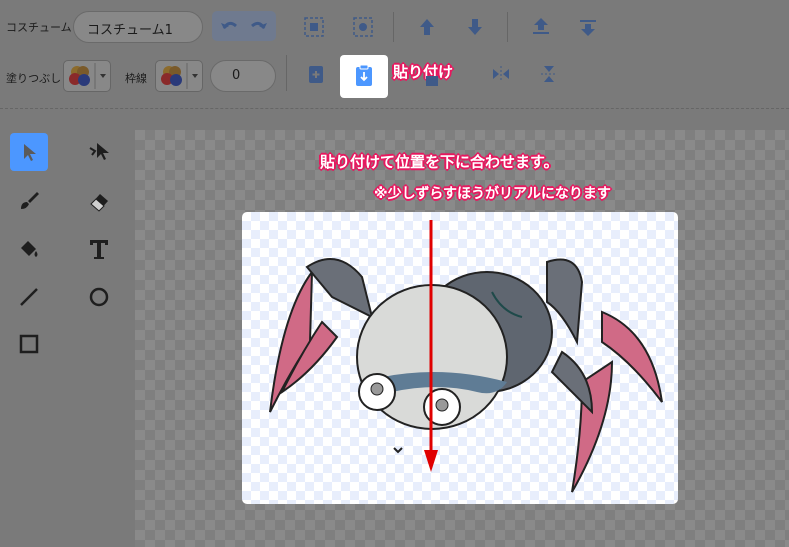 Image resolution: width=789 pixels, height=547 pixels. What do you see at coordinates (549, 74) in the screenshot?
I see `flip-vertical-icon` at bounding box center [549, 74].